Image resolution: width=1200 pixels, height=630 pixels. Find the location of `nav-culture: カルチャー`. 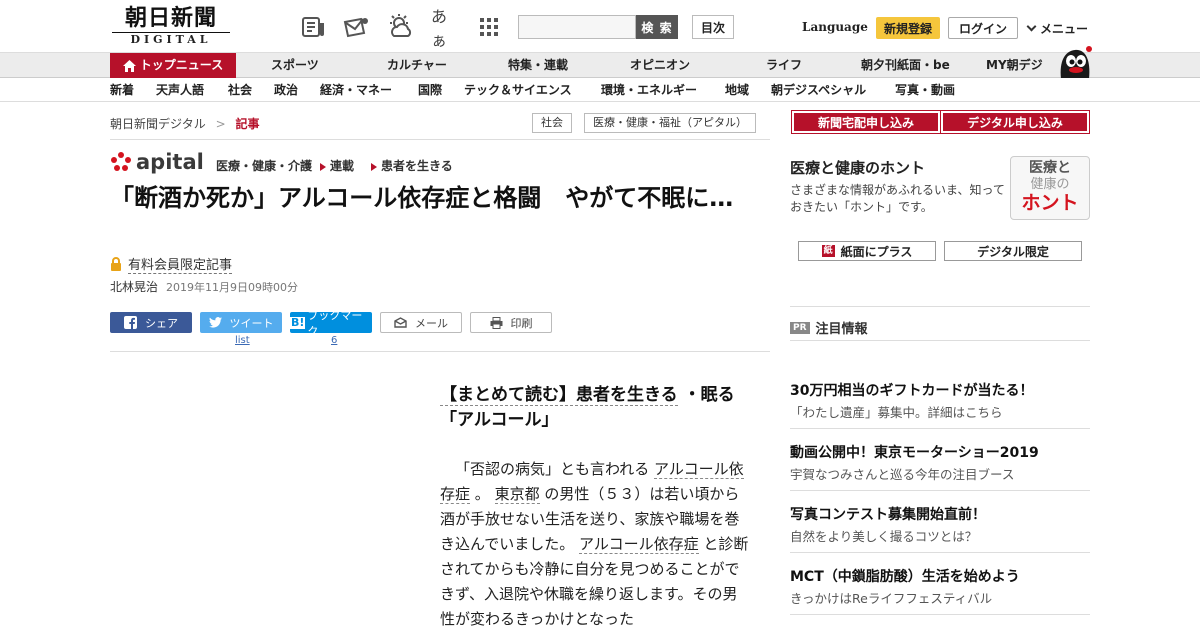

nav-culture: カルチャー is located at coordinates (417, 65).